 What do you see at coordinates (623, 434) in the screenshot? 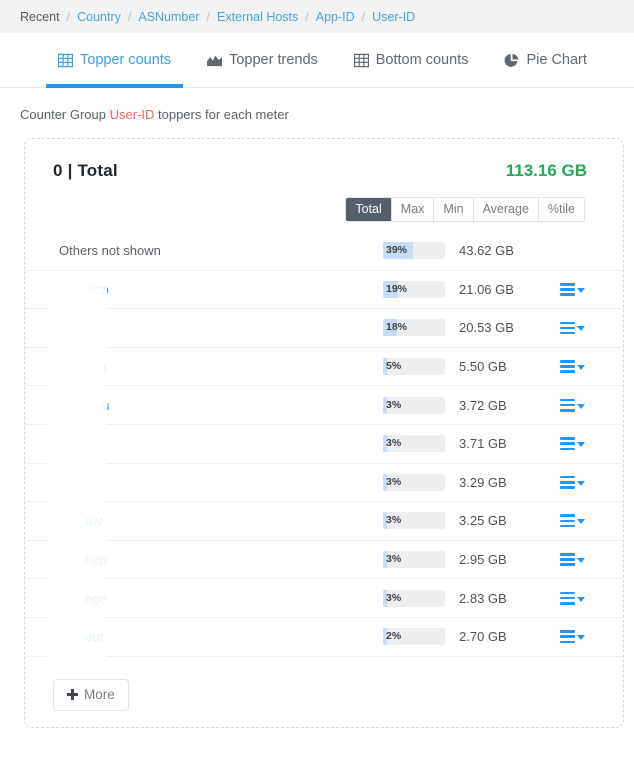
I see `card-right-edge` at bounding box center [623, 434].